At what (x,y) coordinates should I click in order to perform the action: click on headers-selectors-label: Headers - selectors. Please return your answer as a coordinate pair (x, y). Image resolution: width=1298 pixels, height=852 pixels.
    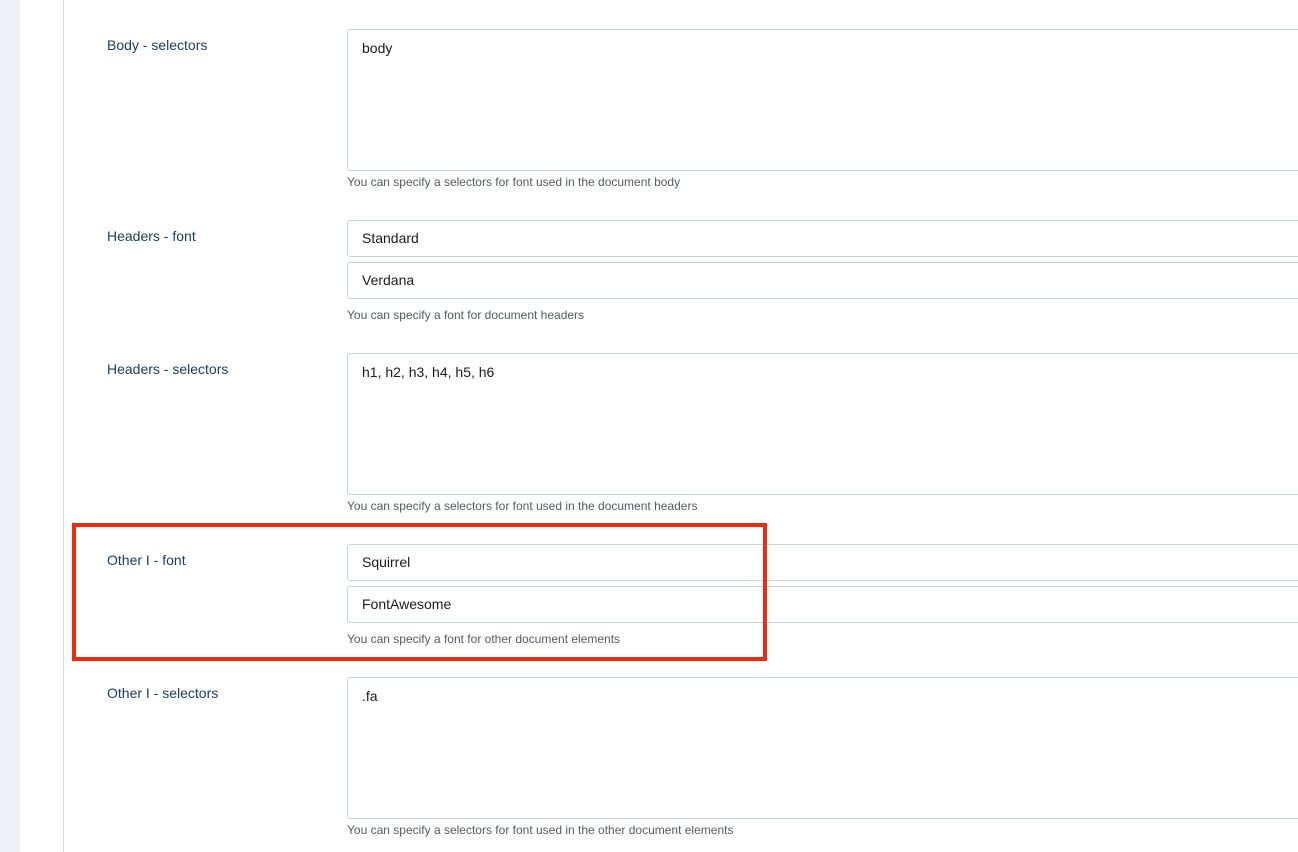
    Looking at the image, I should click on (168, 369).